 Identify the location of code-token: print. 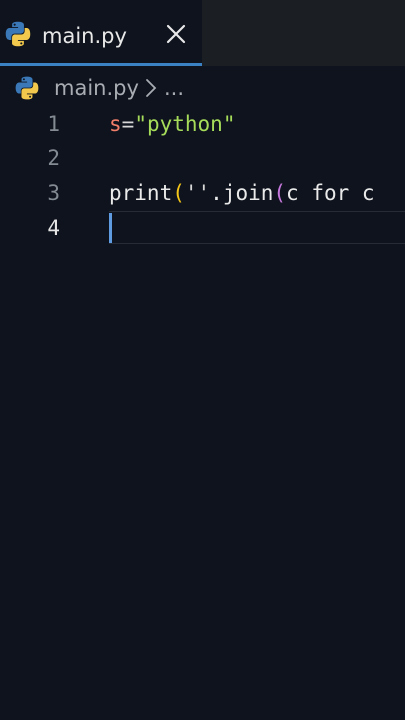
(141, 193).